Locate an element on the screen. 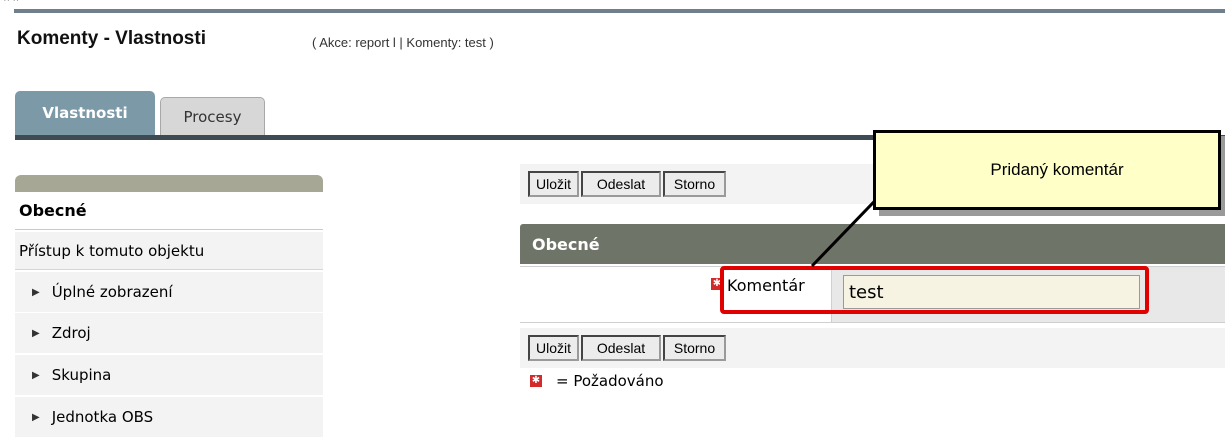  sidebar-item-pristup: Přístup k tomuto objektu is located at coordinates (169, 251).